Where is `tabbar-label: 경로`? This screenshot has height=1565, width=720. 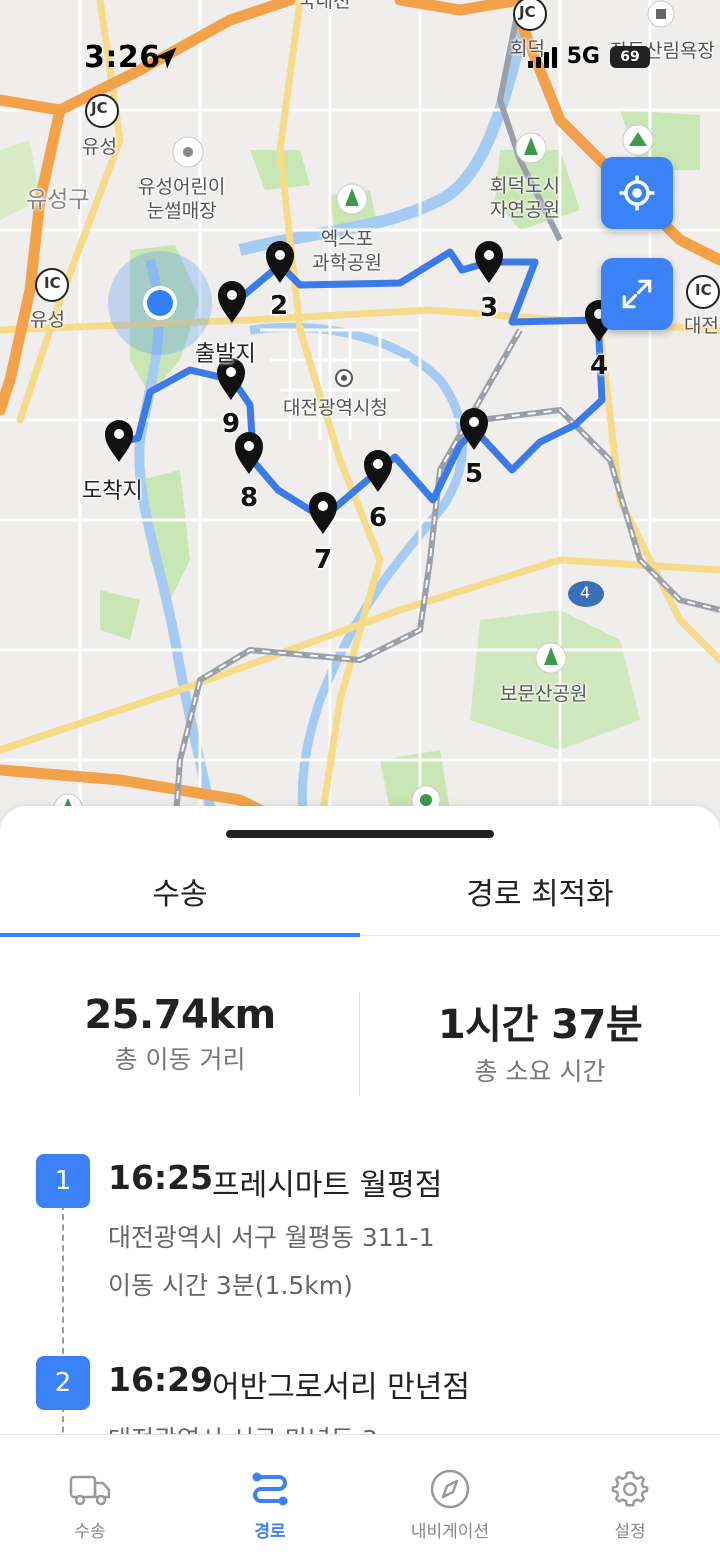 tabbar-label: 경로 is located at coordinates (270, 1532).